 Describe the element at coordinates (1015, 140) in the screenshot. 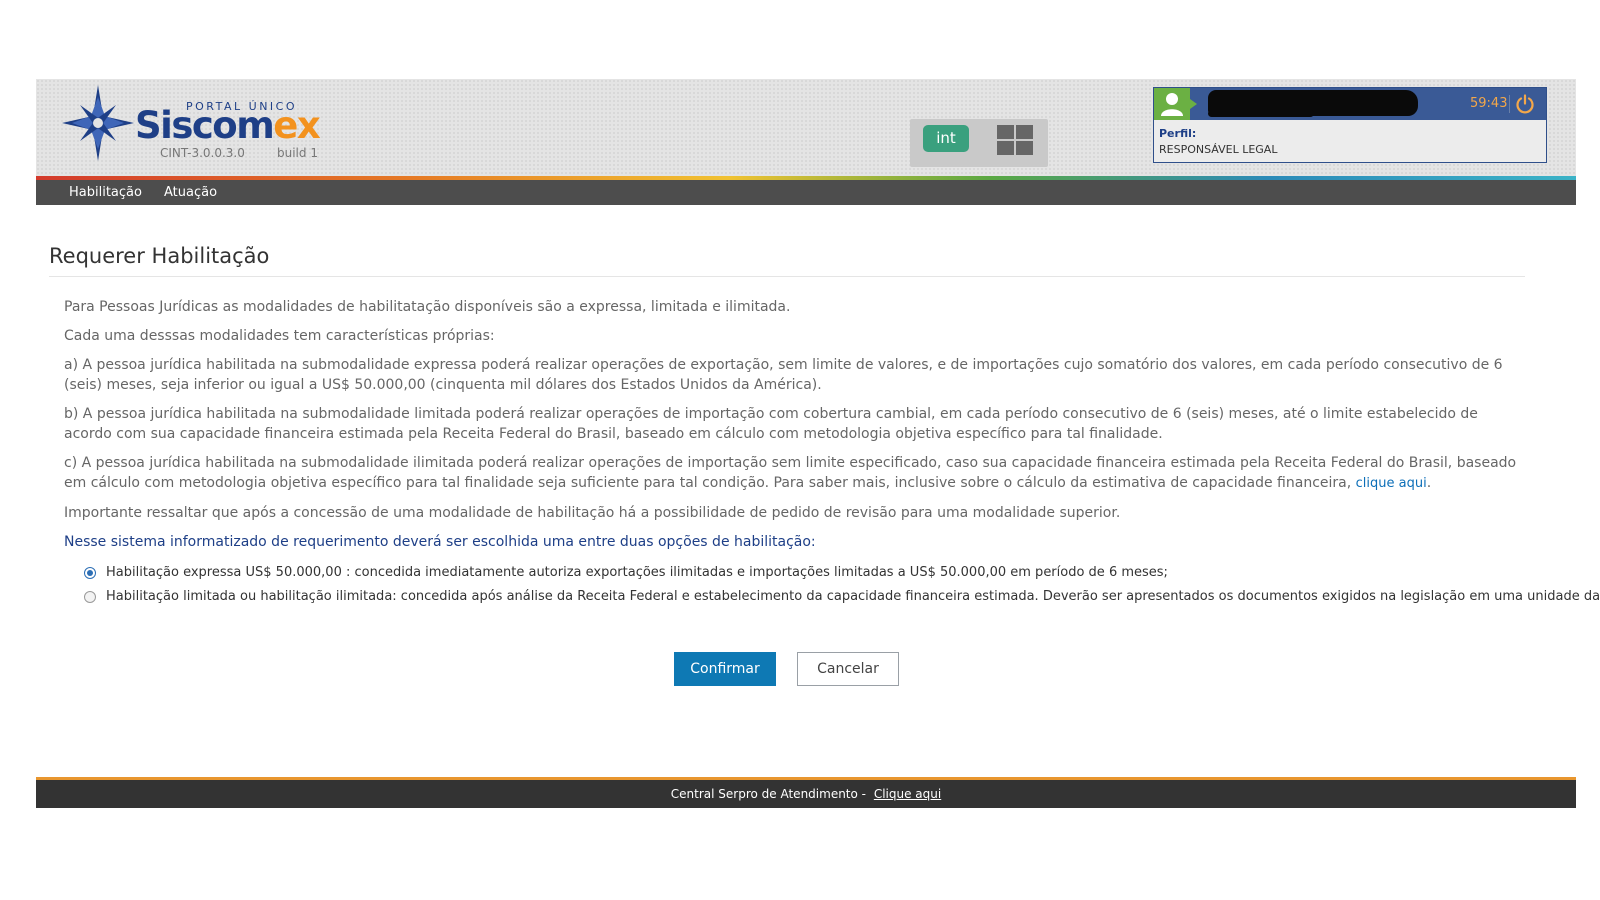

I see `apps-grid-icon` at that location.